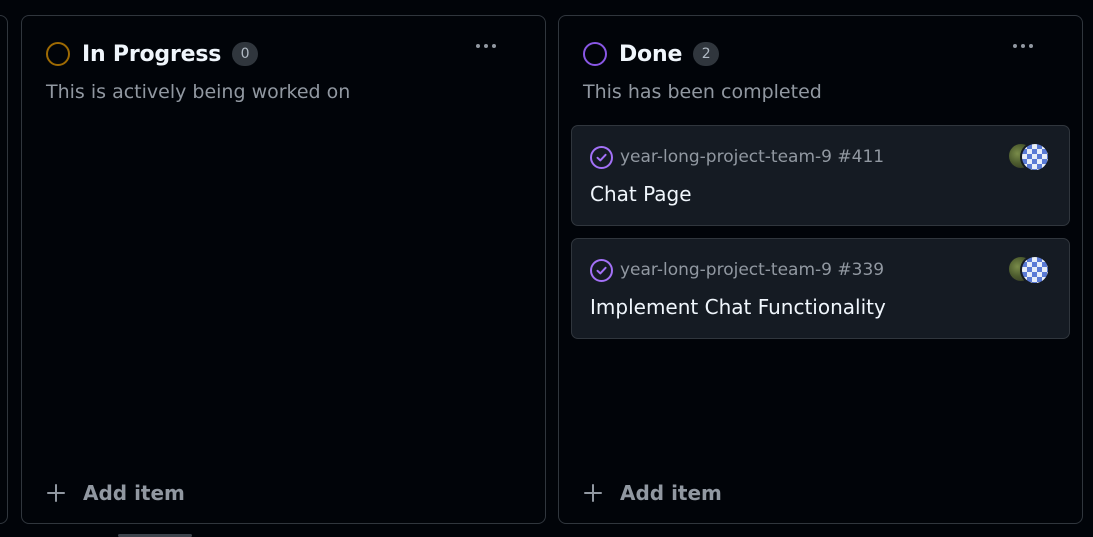 The width and height of the screenshot is (1093, 537). I want to click on card-meta: year-long-project-team-9 #339, so click(737, 270).